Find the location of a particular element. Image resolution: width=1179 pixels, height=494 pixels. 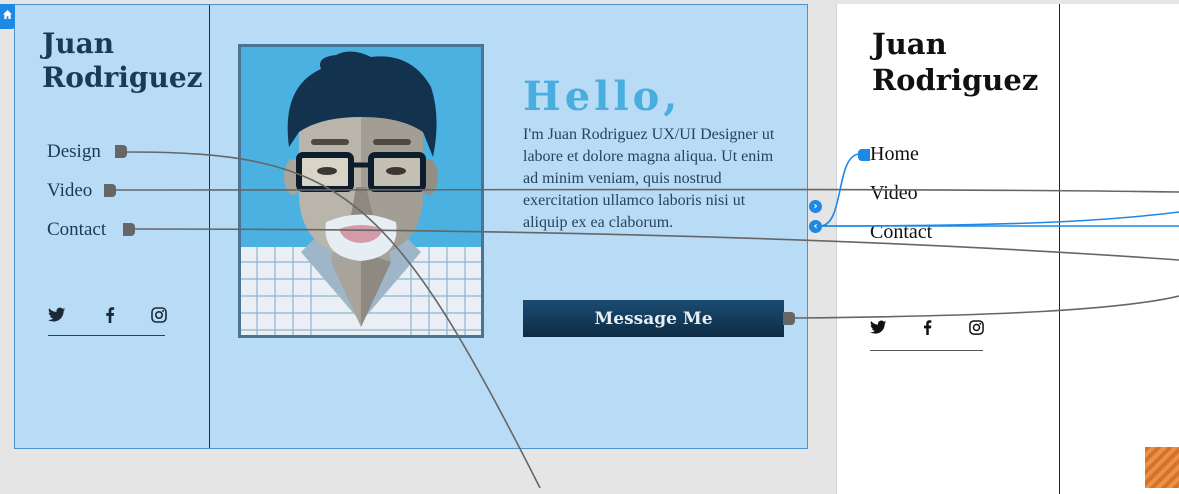

link-handle-video is located at coordinates (110, 190).